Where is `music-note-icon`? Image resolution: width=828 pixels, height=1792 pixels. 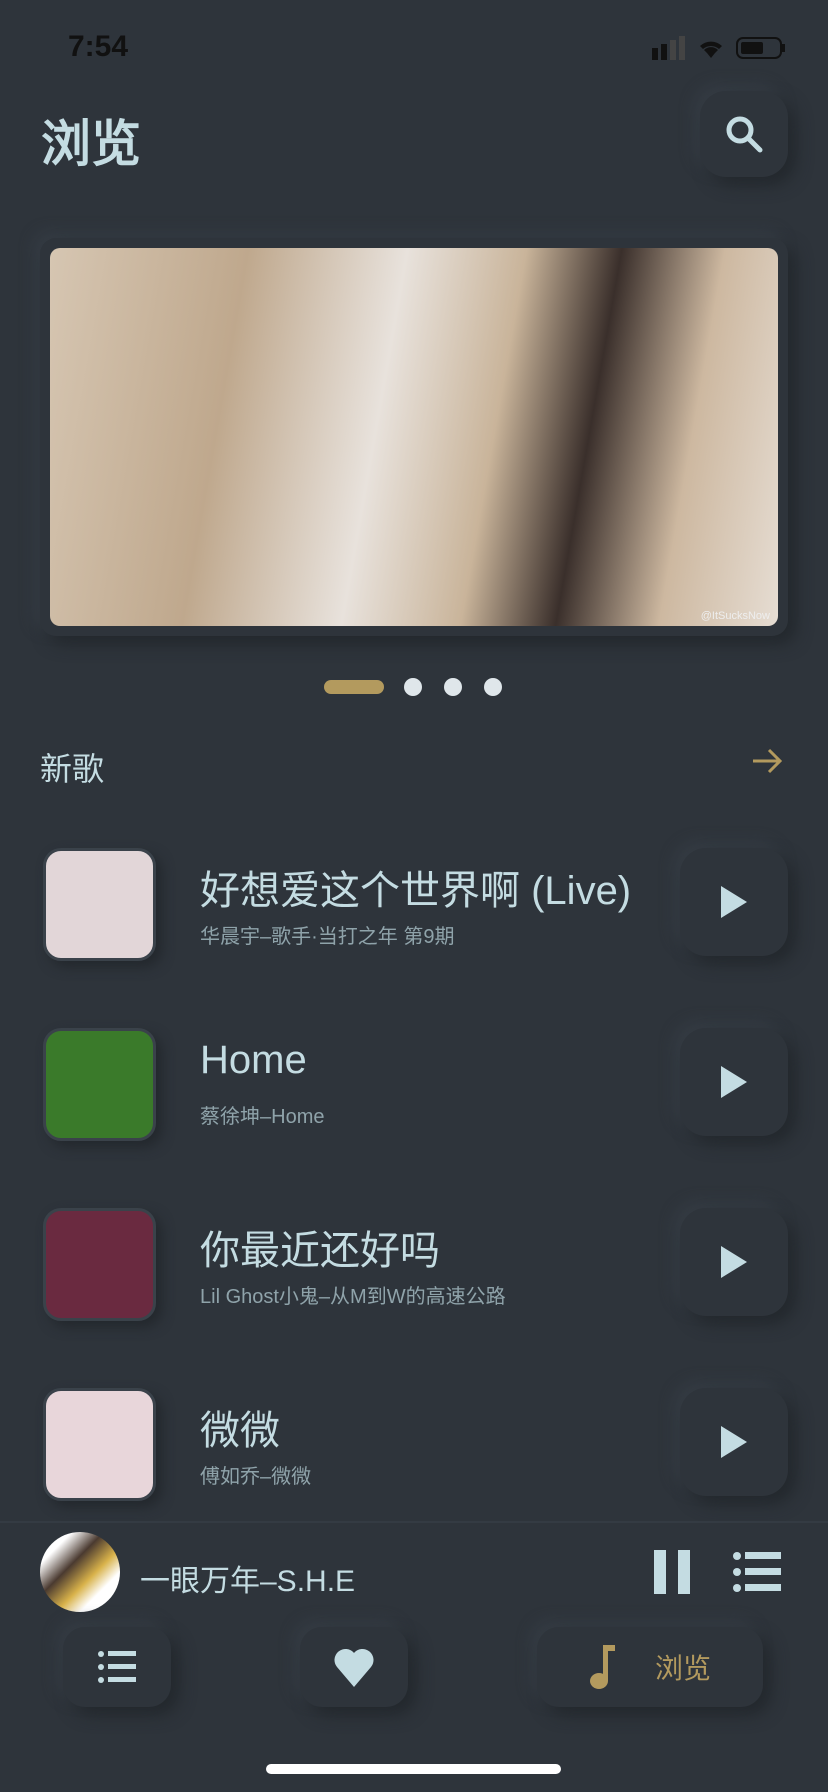
music-note-icon is located at coordinates (602, 1667).